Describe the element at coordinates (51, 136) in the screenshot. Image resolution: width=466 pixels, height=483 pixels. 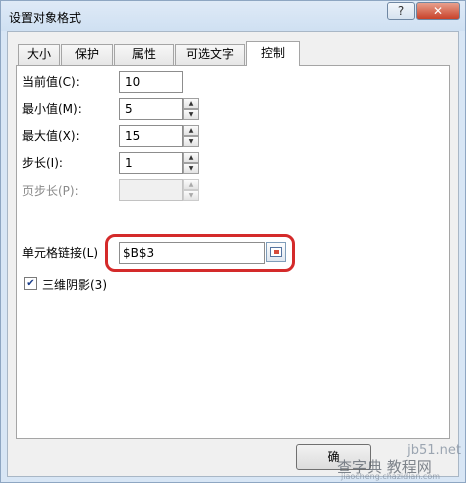
I see `max-value-label: 最大值(X):` at that location.